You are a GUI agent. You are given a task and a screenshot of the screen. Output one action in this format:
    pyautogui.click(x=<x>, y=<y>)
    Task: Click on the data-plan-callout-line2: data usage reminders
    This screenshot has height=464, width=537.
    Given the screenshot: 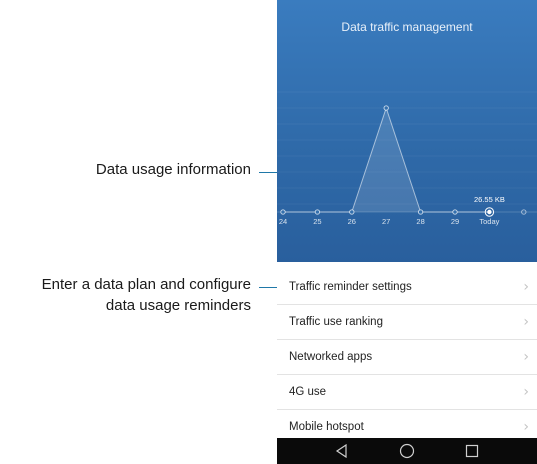 What is the action you would take?
    pyautogui.click(x=178, y=305)
    